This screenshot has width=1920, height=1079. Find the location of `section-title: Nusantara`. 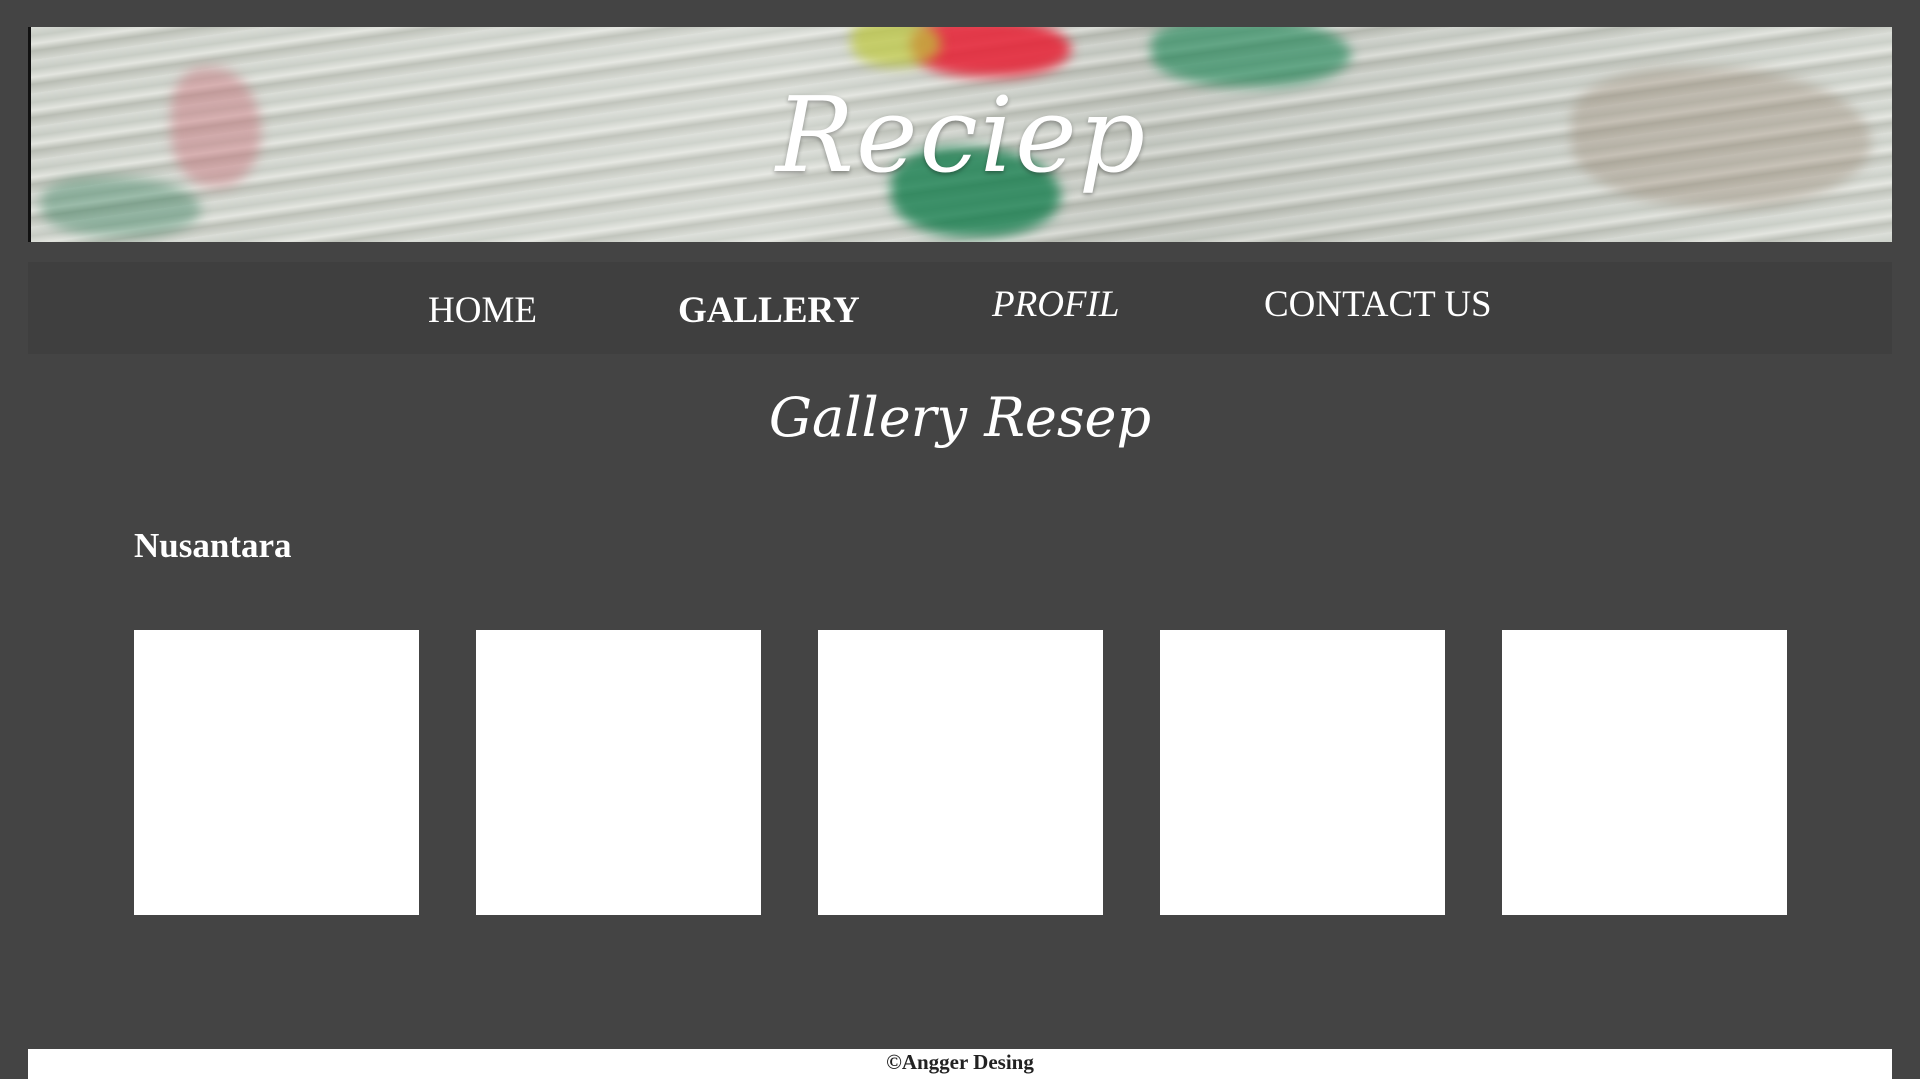

section-title: Nusantara is located at coordinates (213, 545).